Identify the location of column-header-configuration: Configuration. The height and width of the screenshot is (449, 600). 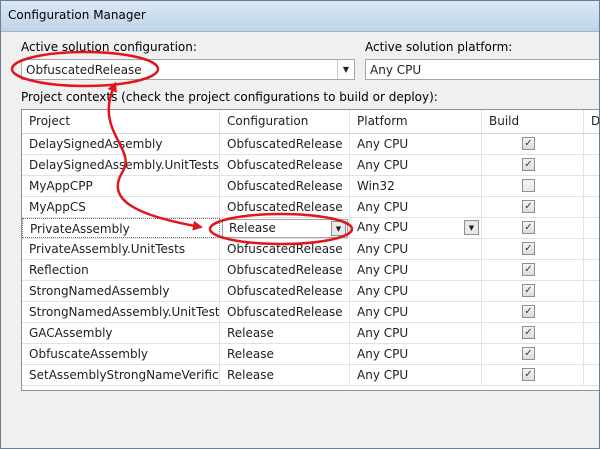
(285, 121).